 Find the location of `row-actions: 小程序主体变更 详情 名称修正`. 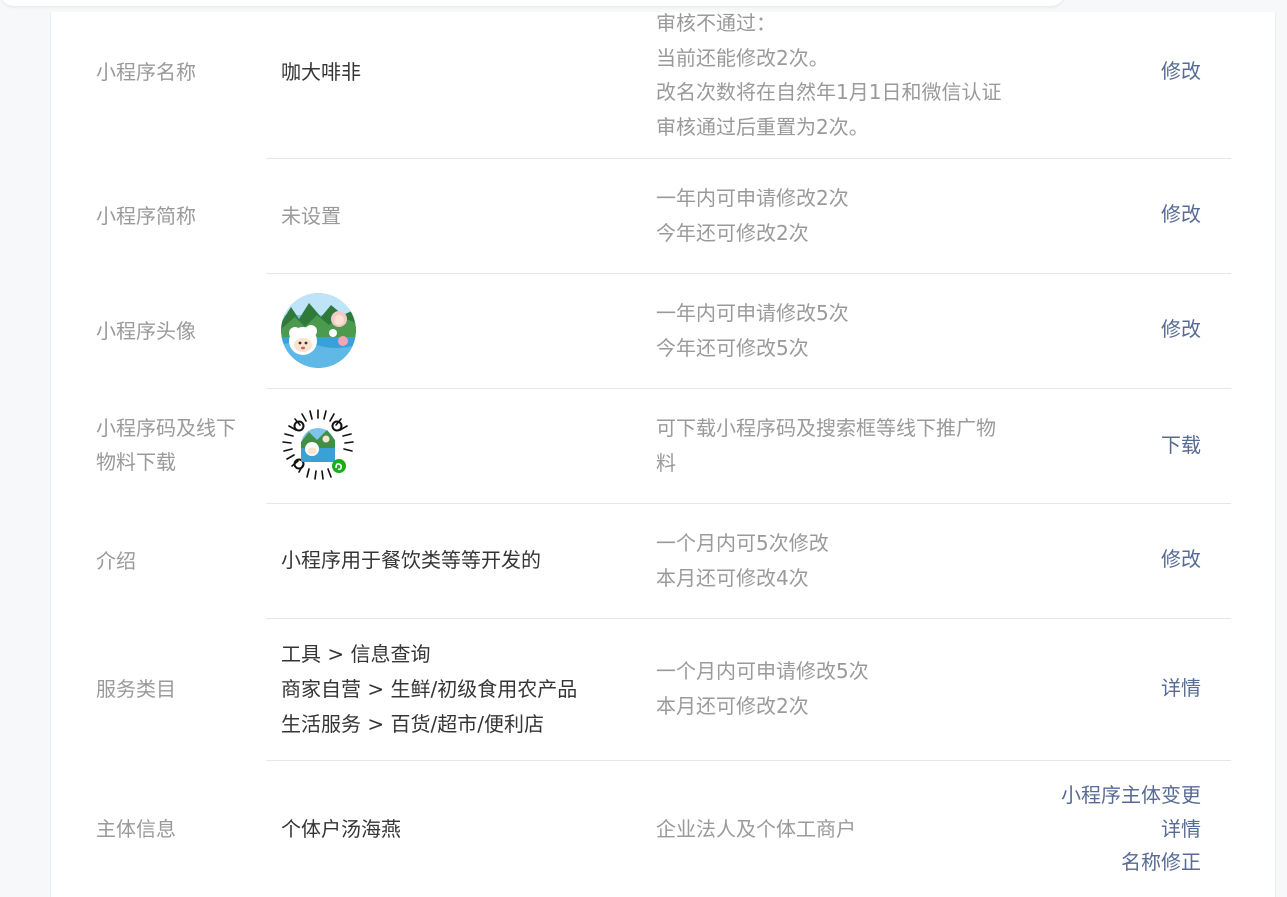

row-actions: 小程序主体变更 详情 名称修正 is located at coordinates (1131, 829).